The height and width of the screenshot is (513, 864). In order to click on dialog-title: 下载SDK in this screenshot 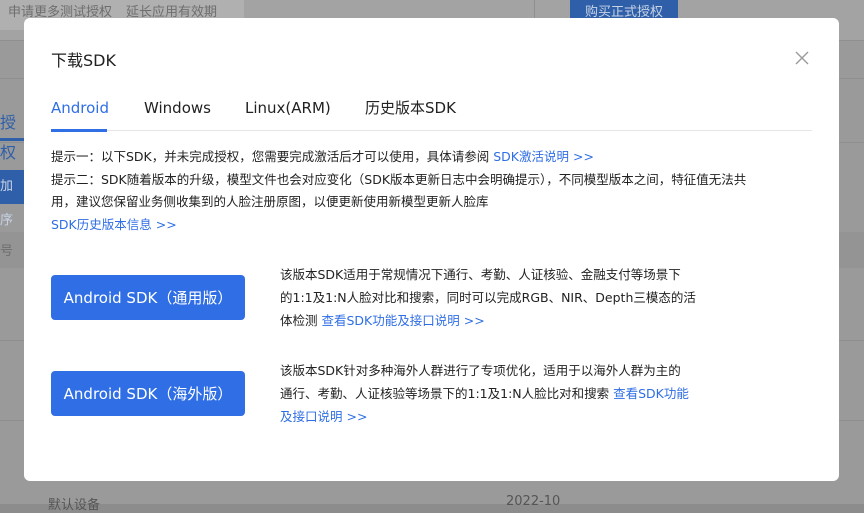, I will do `click(83, 60)`.